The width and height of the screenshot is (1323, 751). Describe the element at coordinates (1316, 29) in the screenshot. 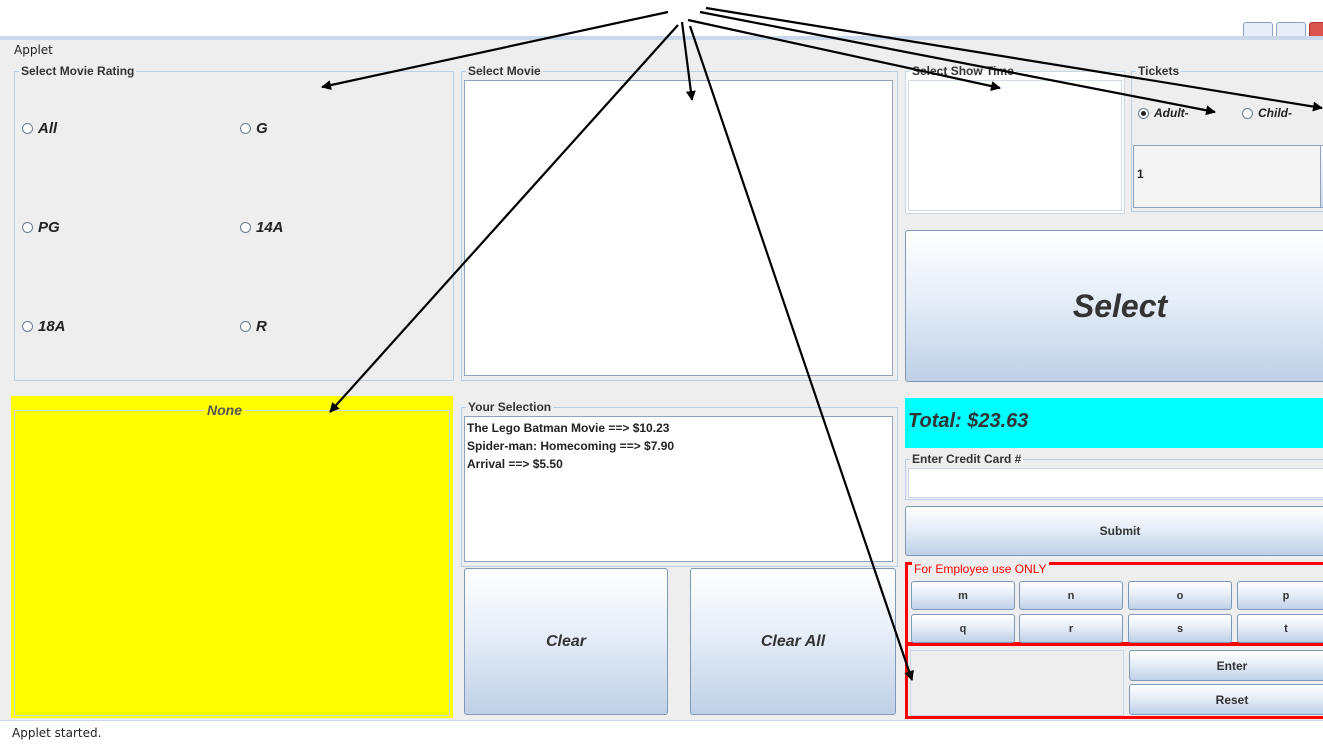

I see `close-icon` at that location.